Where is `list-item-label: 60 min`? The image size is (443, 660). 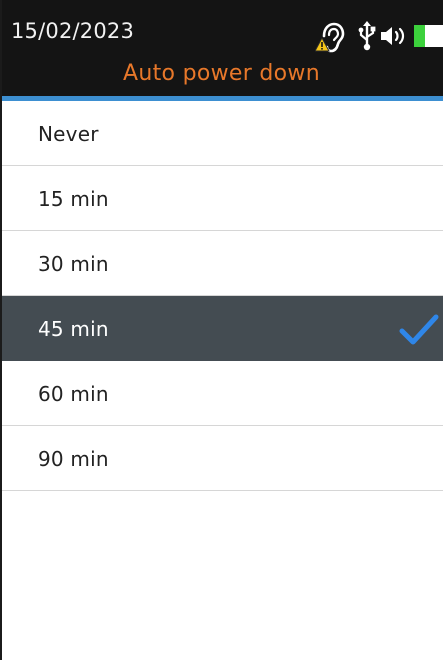 list-item-label: 60 min is located at coordinates (73, 394).